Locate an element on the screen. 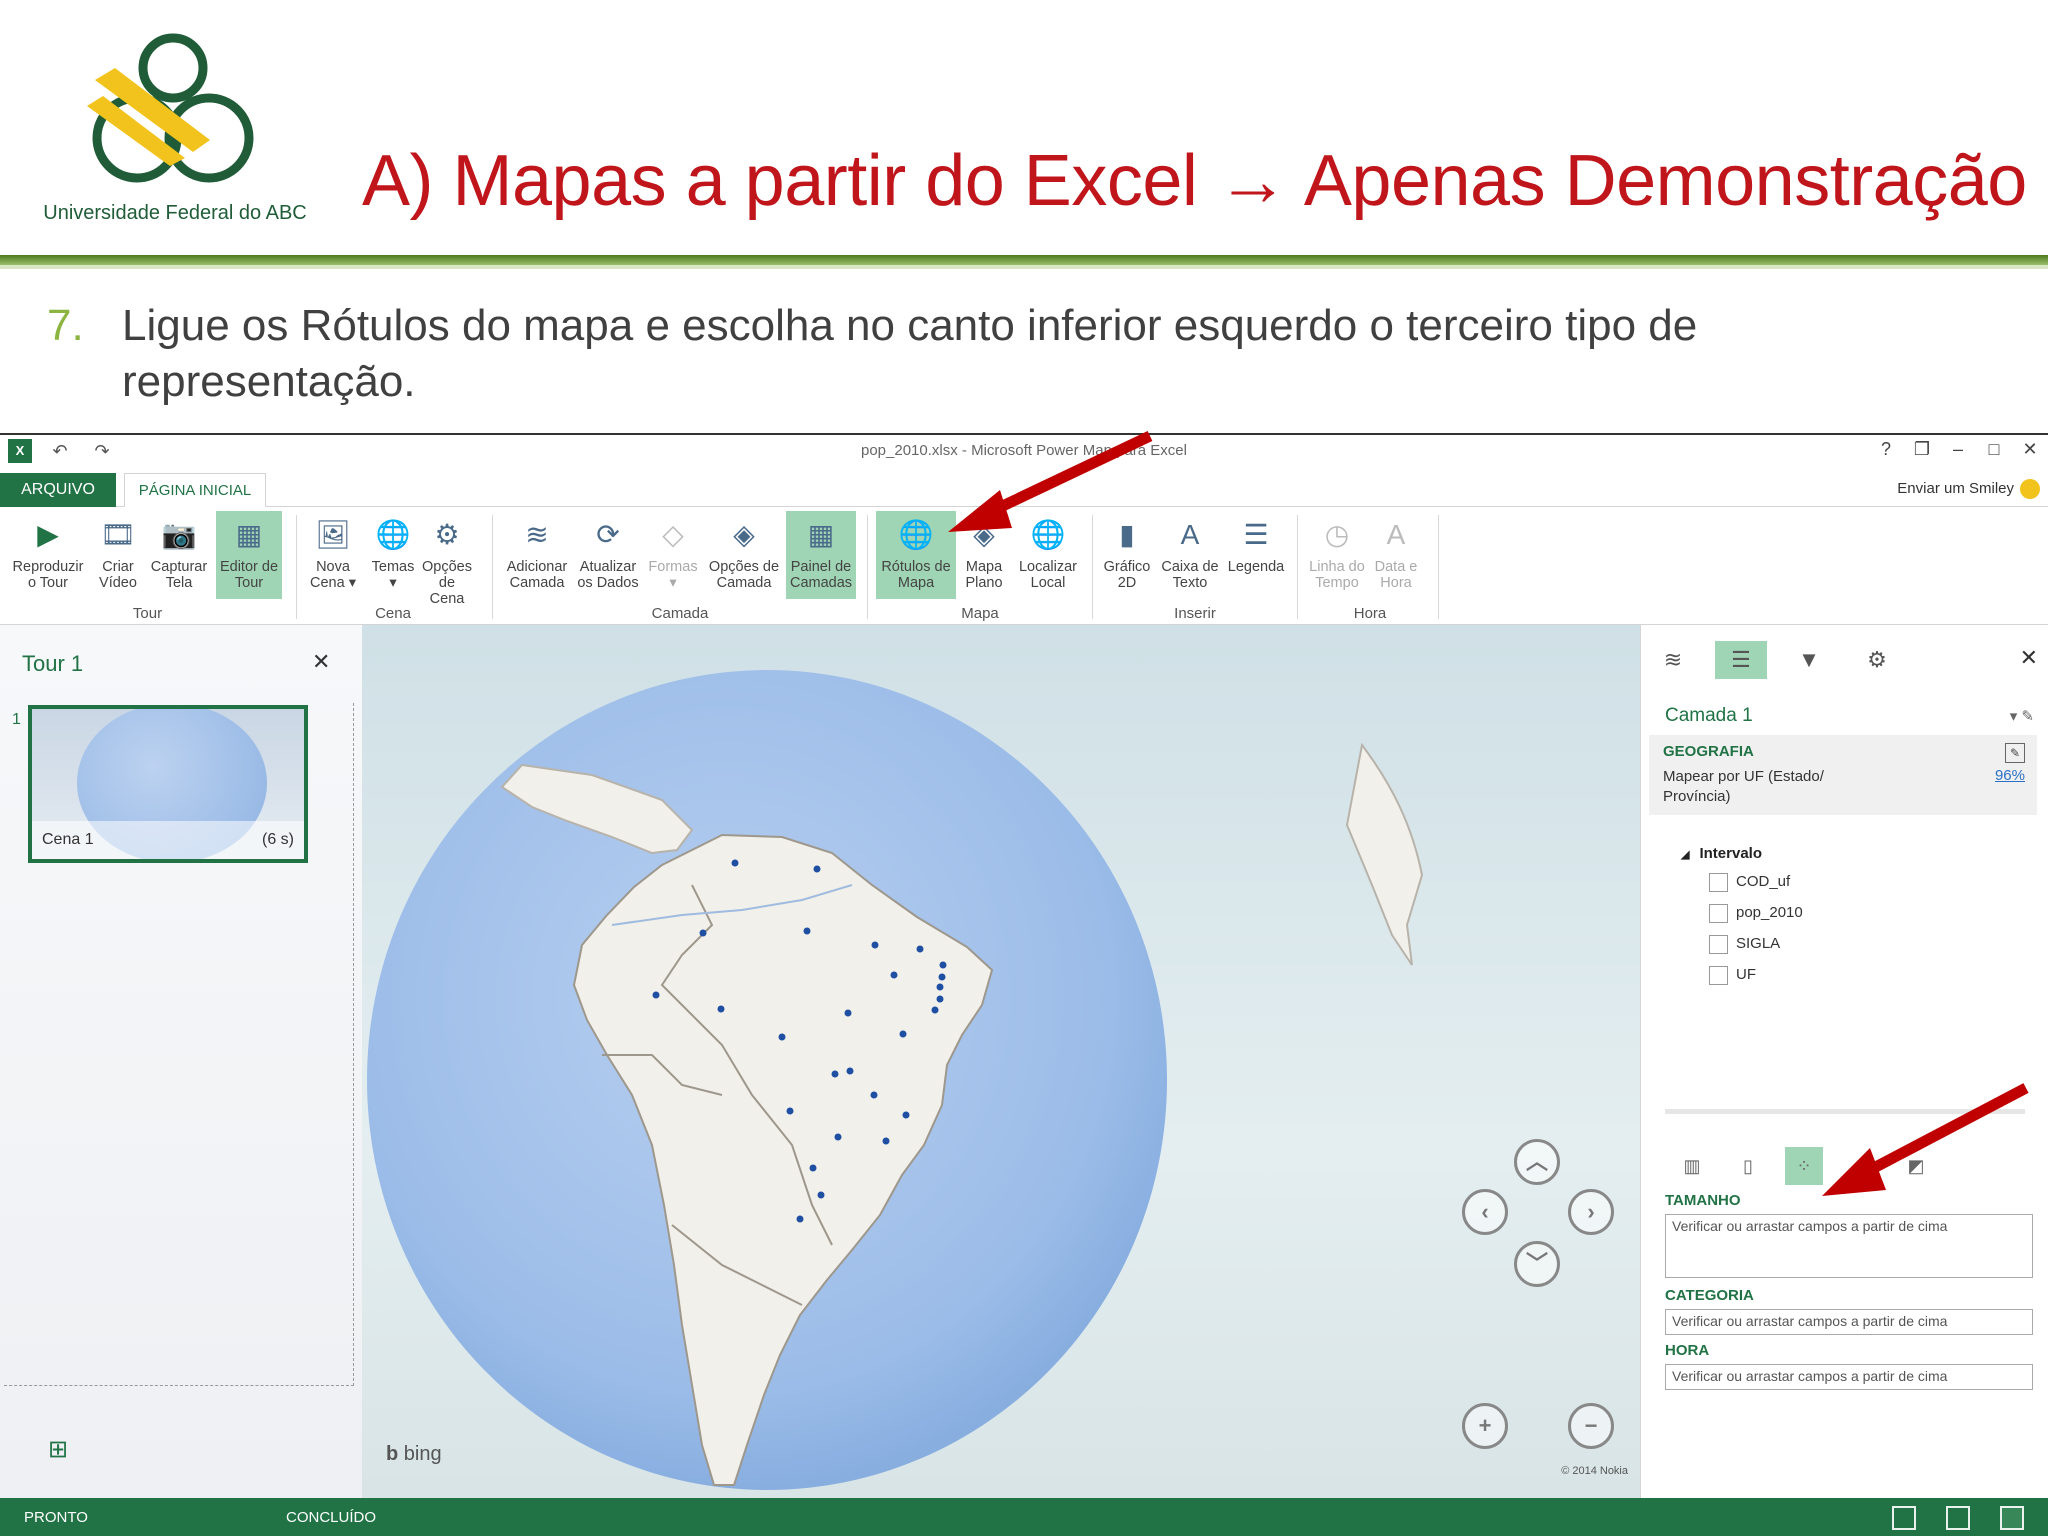 The image size is (2048, 1536). tilt-up-button: ︿ is located at coordinates (1537, 1162).